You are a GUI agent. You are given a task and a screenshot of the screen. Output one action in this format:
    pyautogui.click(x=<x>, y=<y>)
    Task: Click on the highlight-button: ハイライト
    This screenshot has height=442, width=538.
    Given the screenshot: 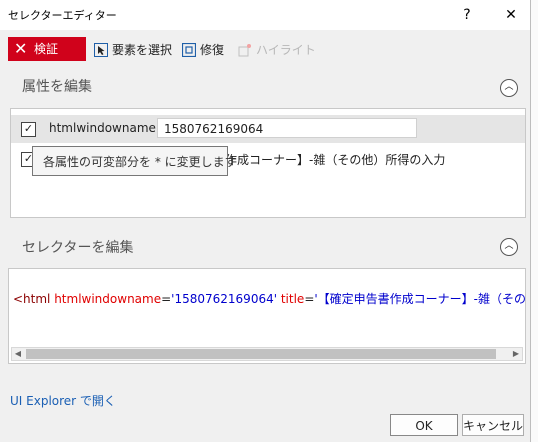 What is the action you would take?
    pyautogui.click(x=277, y=50)
    